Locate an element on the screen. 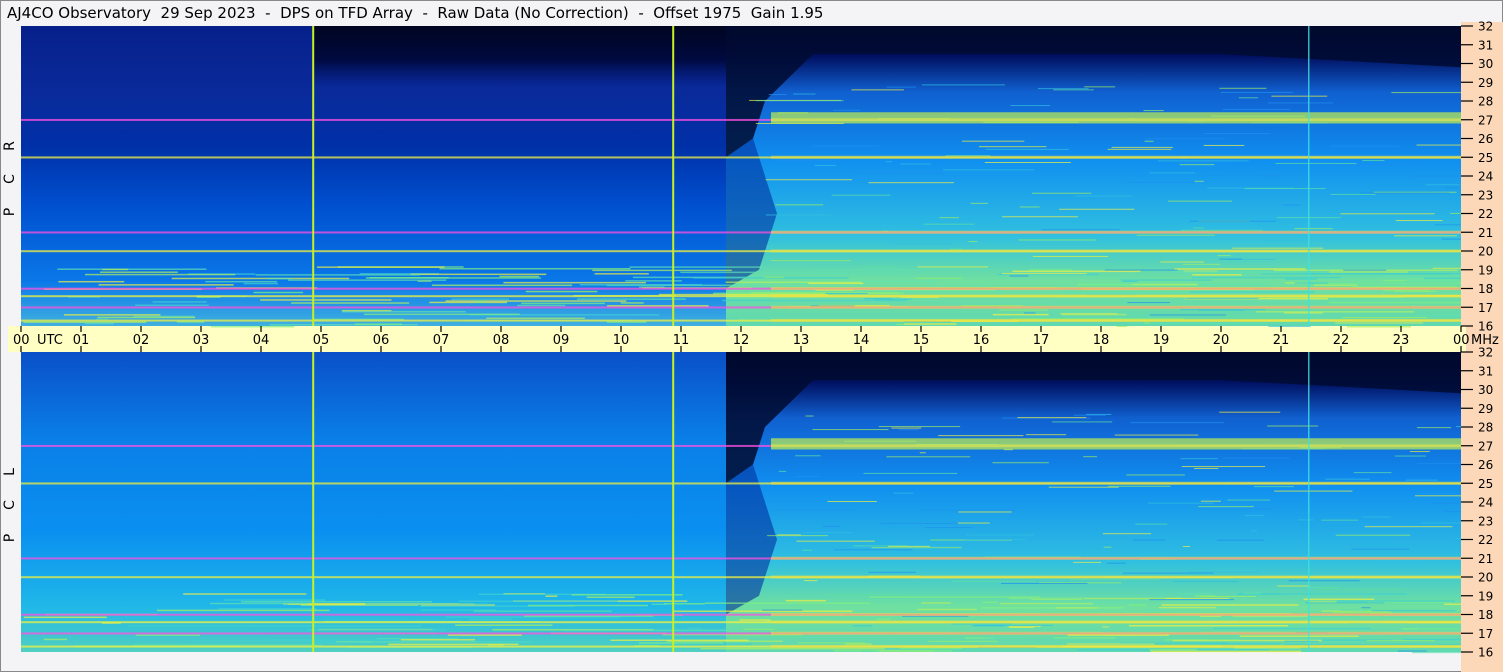 The width and height of the screenshot is (1503, 672). frequency-tick-label: 19 is located at coordinates (1485, 596).